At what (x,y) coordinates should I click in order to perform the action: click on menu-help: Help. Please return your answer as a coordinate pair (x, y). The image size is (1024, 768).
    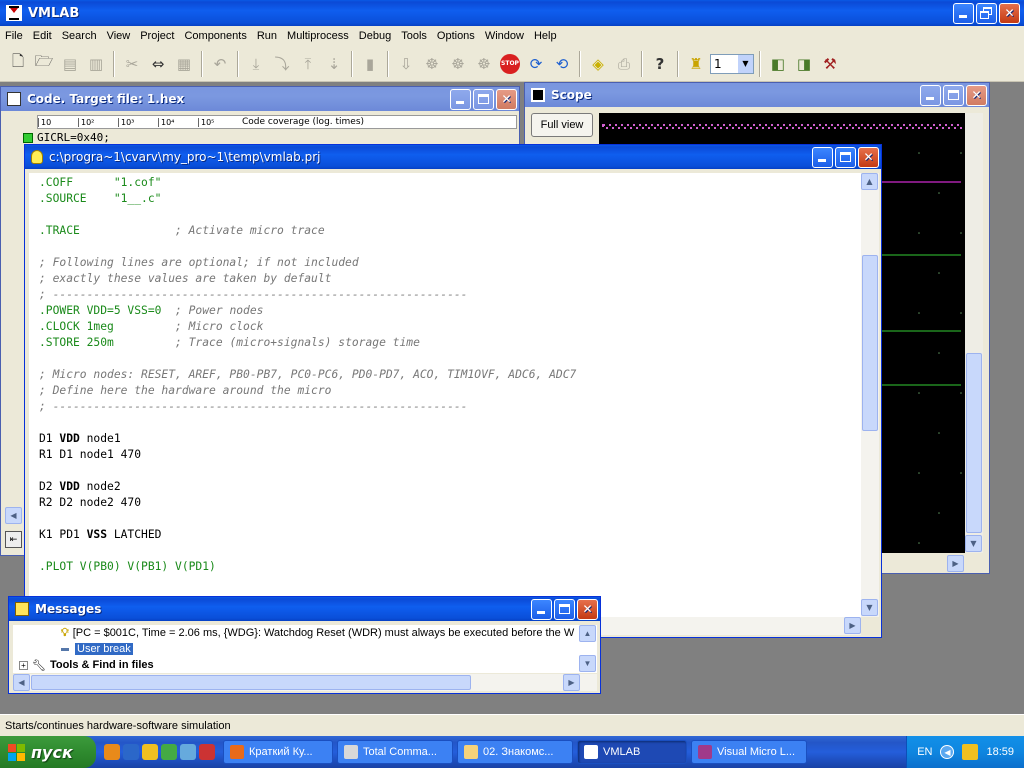
    Looking at the image, I should click on (545, 36).